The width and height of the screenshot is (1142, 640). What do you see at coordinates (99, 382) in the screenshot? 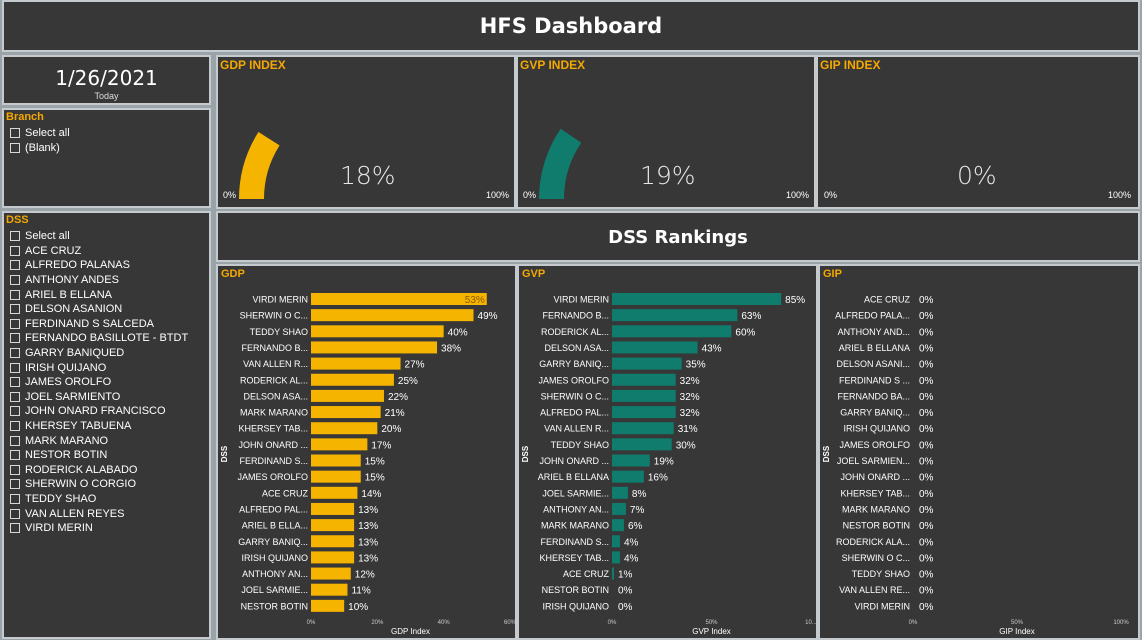
I see `dss-slicer-item: JAMES OROLFO` at bounding box center [99, 382].